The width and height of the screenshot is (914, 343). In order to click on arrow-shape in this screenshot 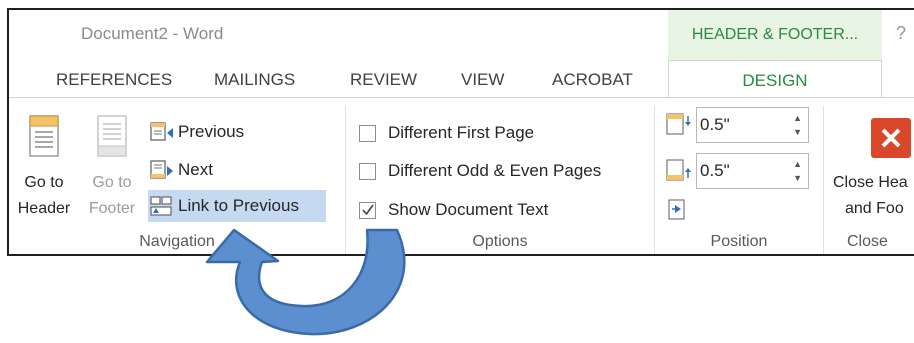, I will do `click(305, 282)`.